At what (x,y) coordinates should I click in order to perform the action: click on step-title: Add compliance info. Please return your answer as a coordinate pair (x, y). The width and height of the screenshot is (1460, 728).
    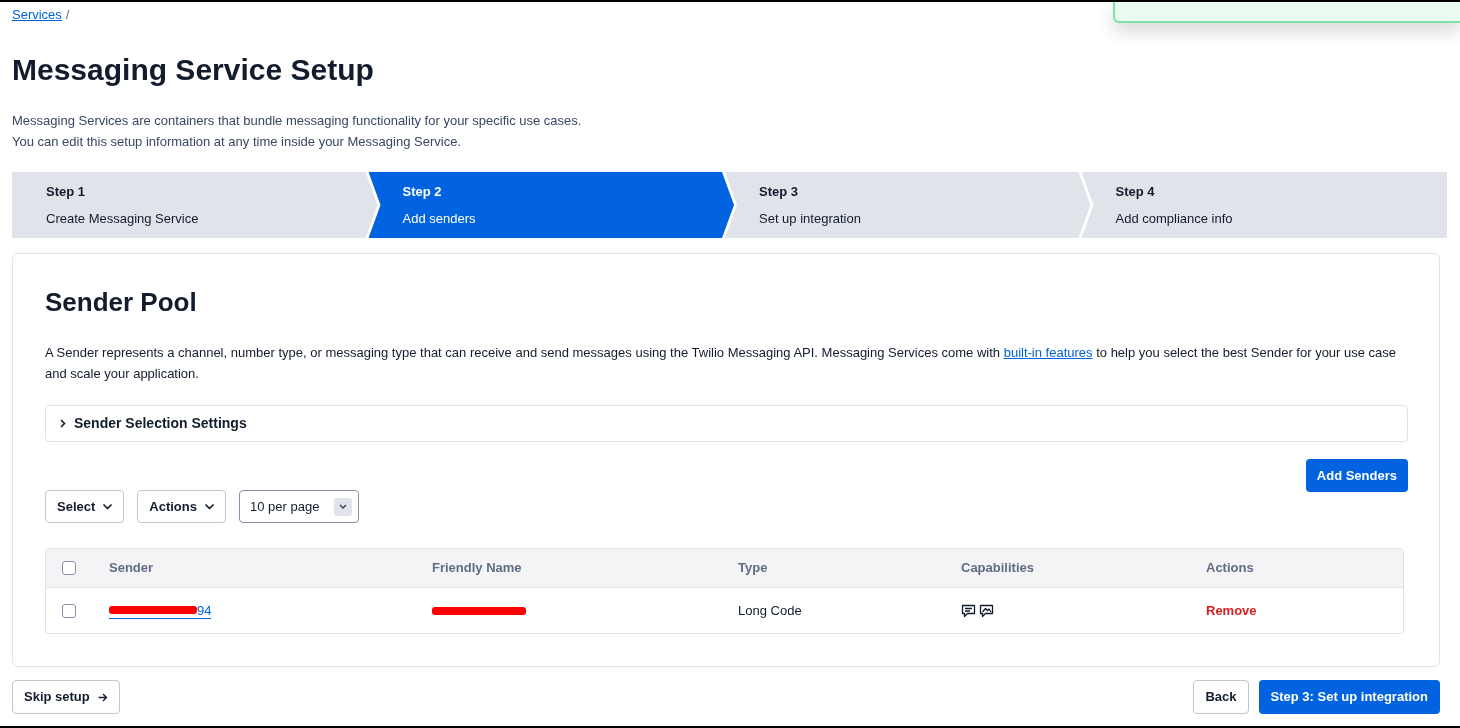
    Looking at the image, I should click on (1174, 218).